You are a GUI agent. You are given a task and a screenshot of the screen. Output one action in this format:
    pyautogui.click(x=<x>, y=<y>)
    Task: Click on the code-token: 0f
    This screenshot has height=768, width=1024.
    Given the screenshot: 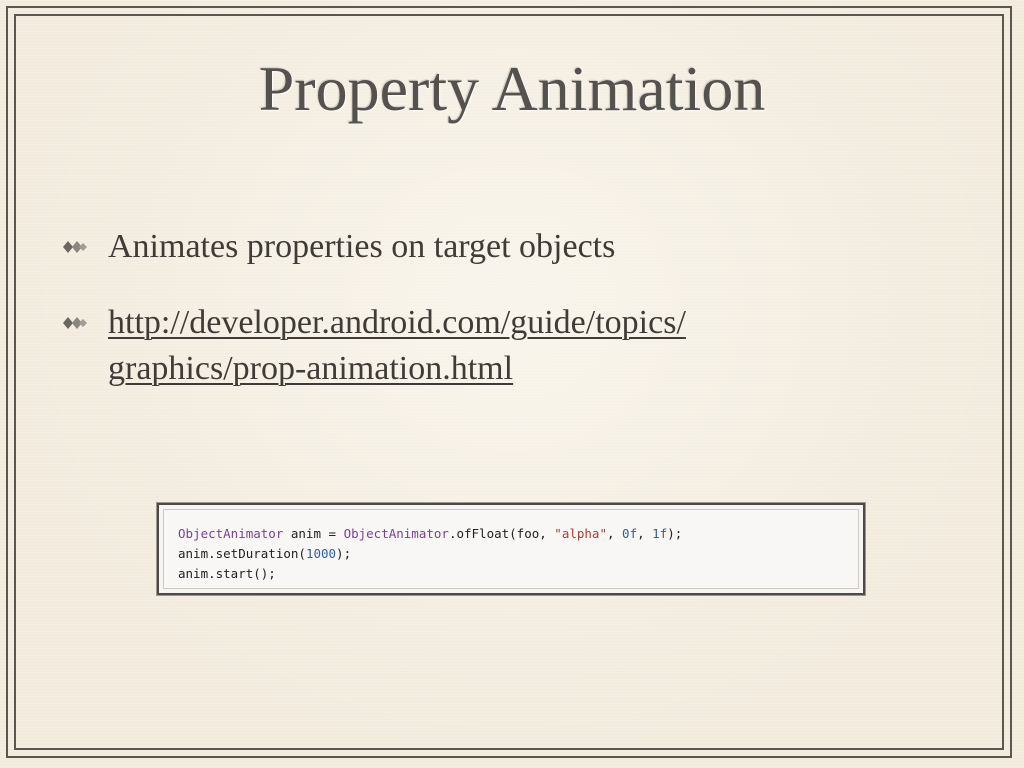 What is the action you would take?
    pyautogui.click(x=630, y=533)
    